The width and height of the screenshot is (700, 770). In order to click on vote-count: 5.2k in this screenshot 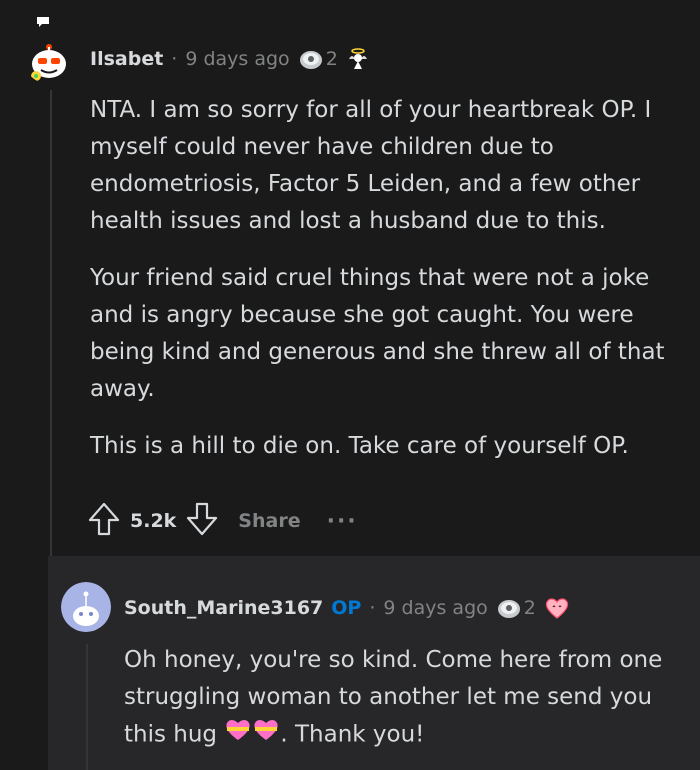, I will do `click(153, 521)`.